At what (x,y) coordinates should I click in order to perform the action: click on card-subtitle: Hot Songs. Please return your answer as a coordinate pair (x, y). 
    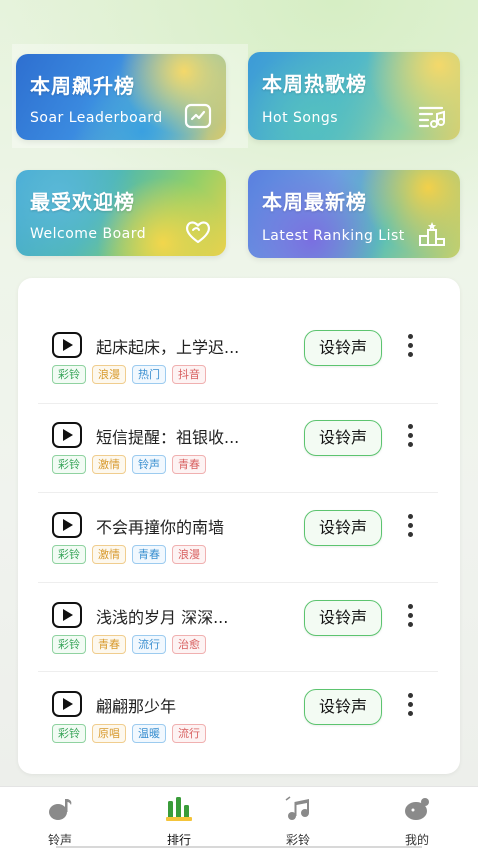
    Looking at the image, I should click on (300, 118).